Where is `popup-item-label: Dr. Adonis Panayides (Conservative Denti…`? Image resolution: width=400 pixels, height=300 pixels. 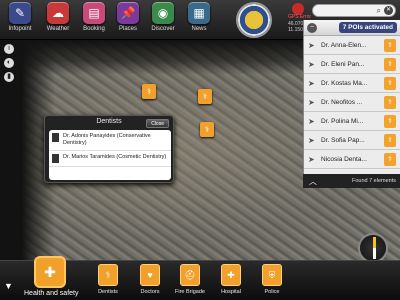
popup-item-label: Dr. Adonis Panayides (Conservative Denti… is located at coordinates (107, 139).